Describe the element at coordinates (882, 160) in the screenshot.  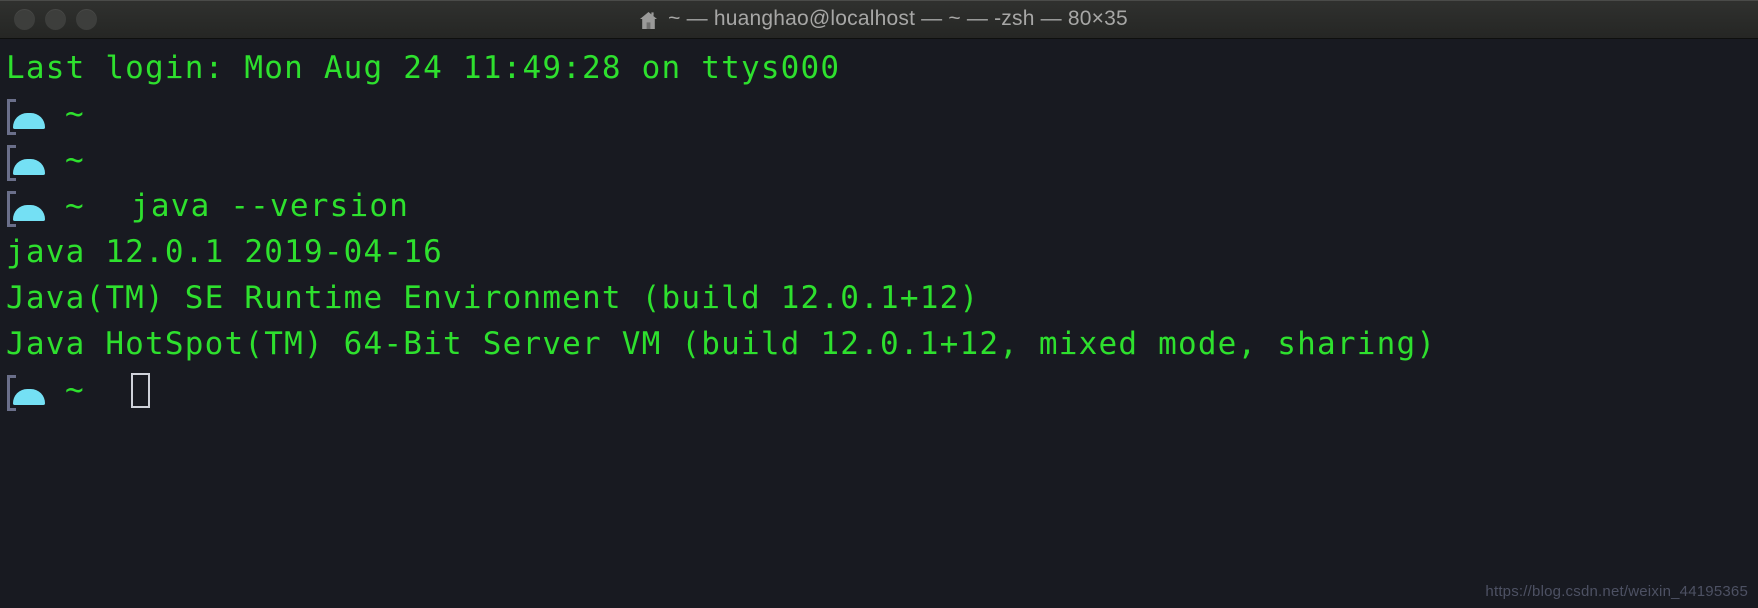
I see `prompt-line-2: ~` at that location.